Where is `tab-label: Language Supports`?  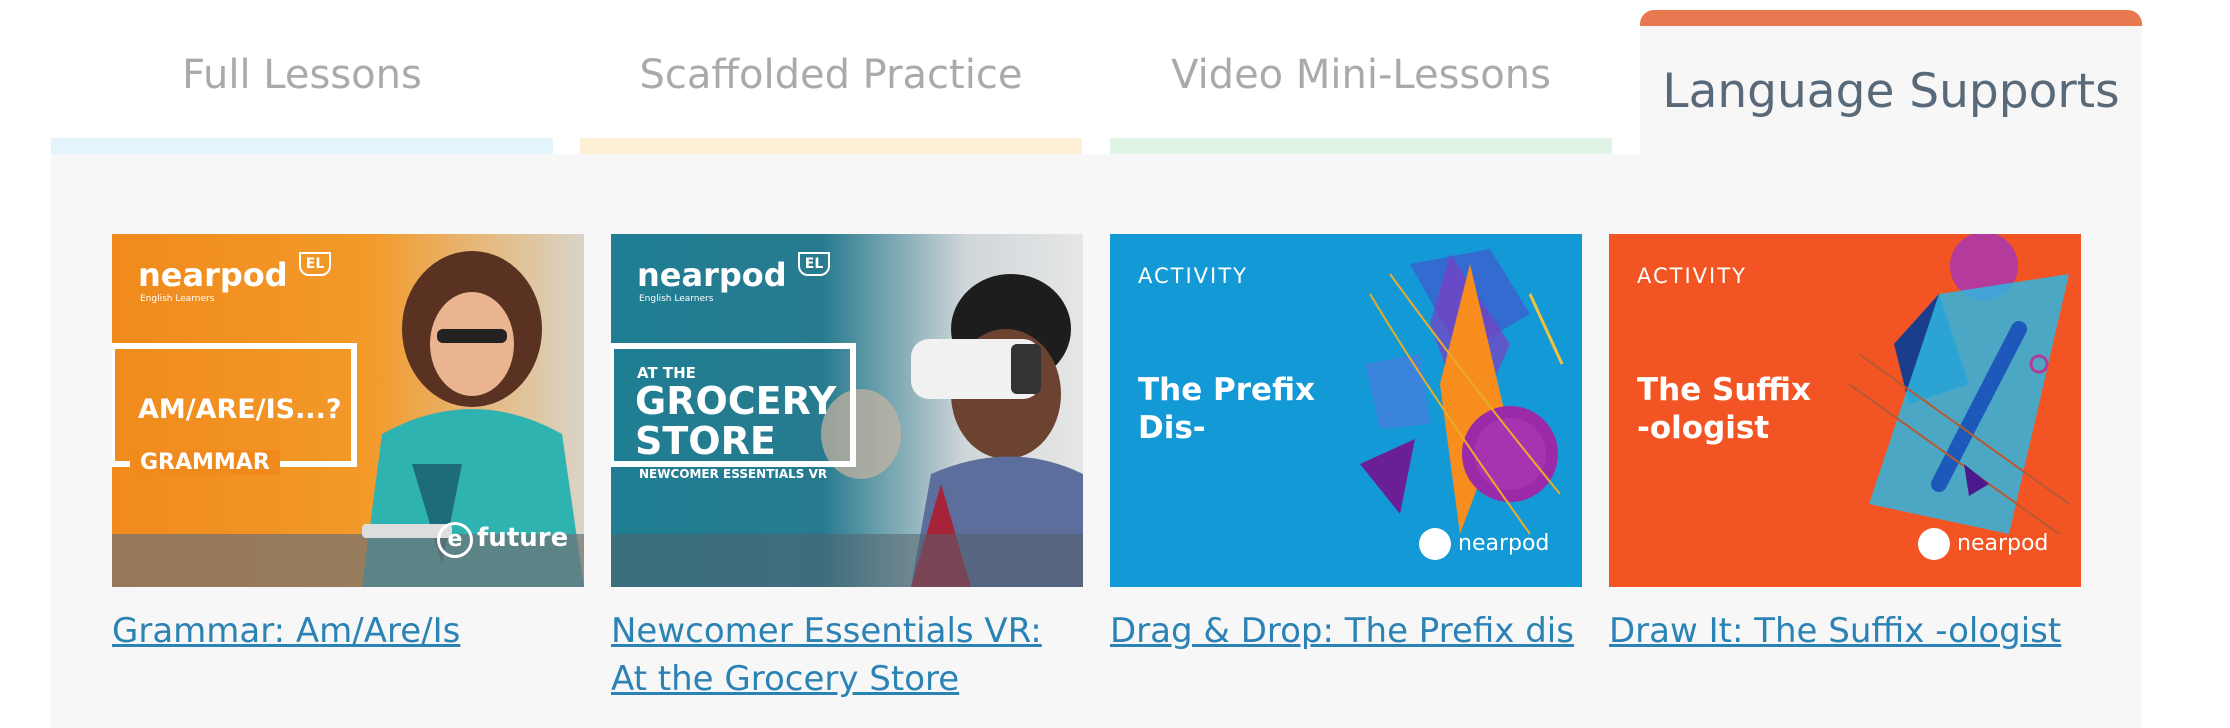
tab-label: Language Supports is located at coordinates (1891, 91).